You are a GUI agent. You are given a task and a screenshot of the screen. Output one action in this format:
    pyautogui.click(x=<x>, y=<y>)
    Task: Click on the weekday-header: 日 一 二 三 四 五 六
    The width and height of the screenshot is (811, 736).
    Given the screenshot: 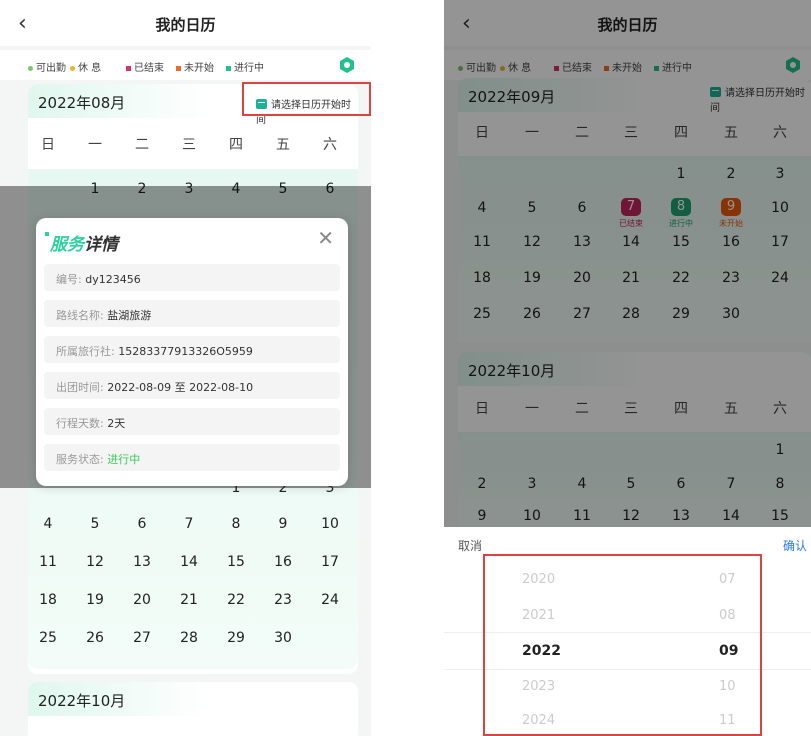 What is the action you would take?
    pyautogui.click(x=193, y=144)
    